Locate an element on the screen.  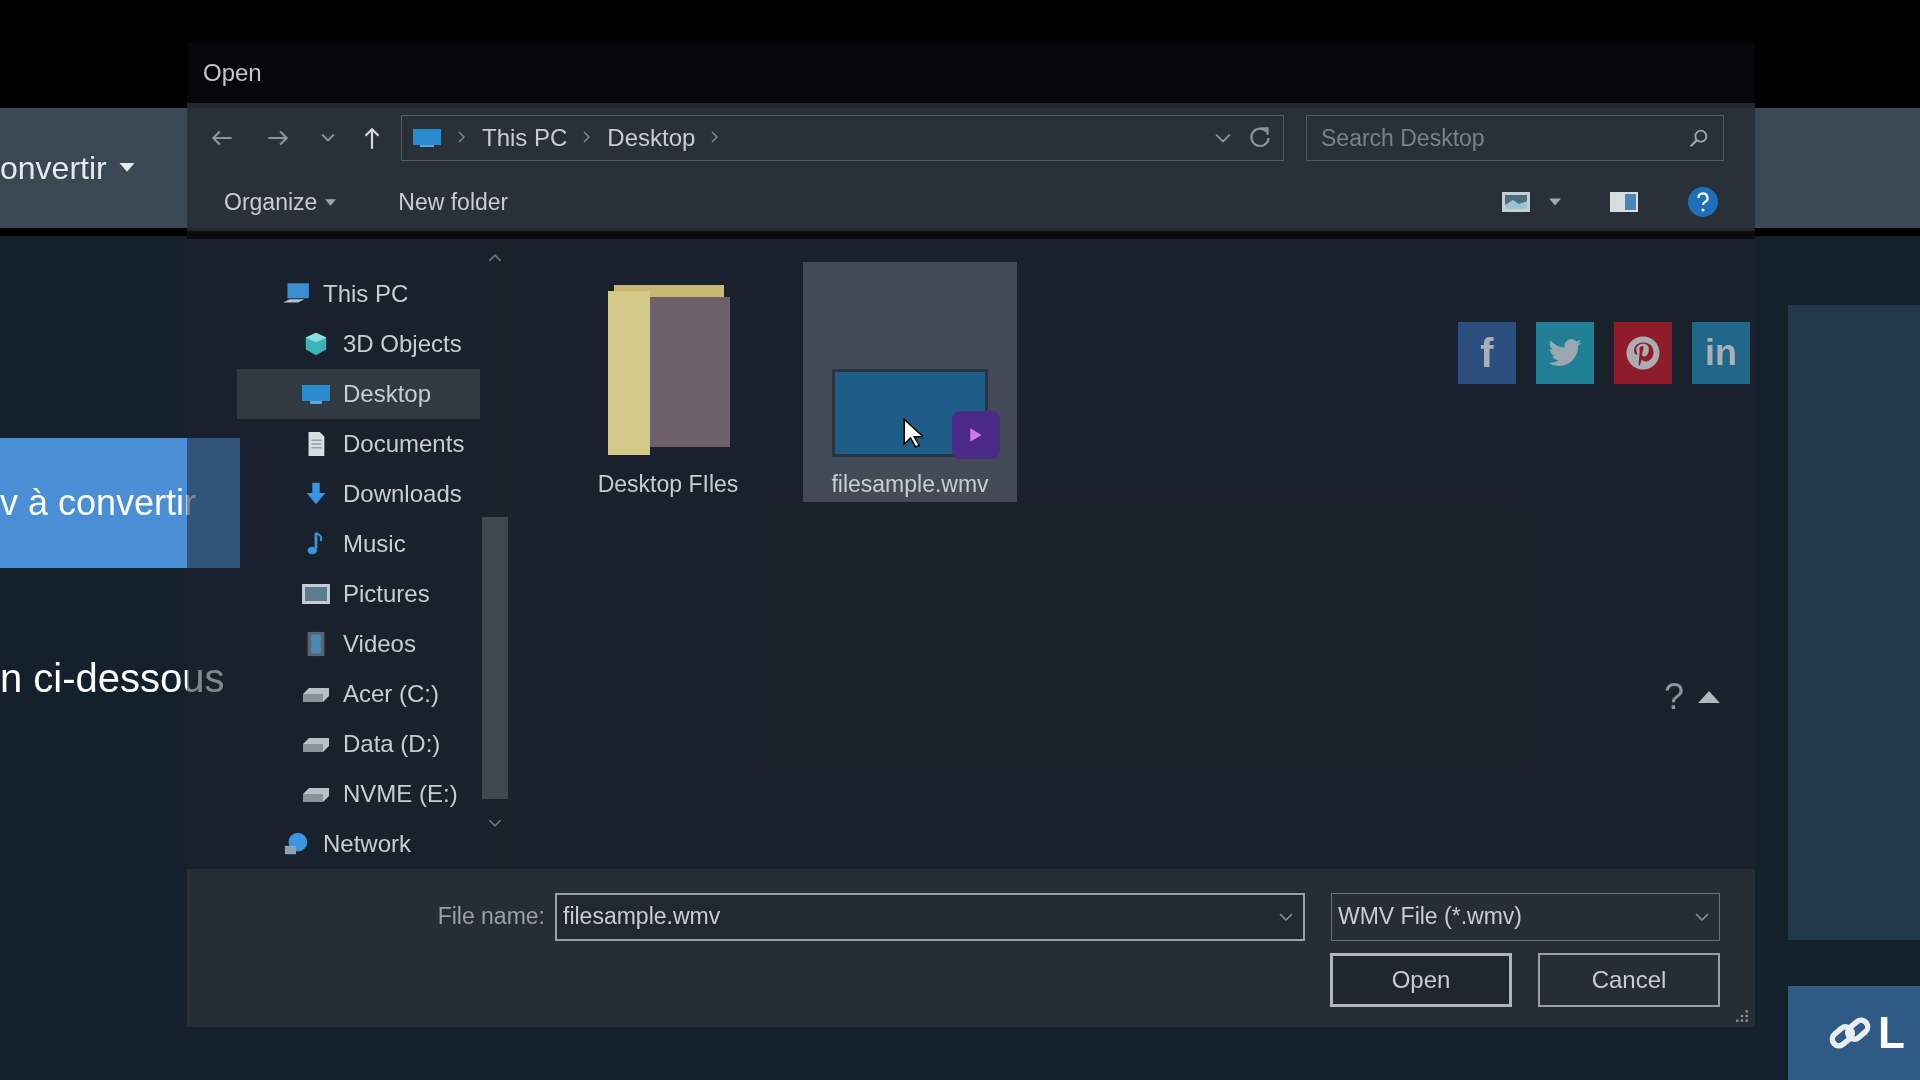
preview-pane-icon is located at coordinates (1624, 202).